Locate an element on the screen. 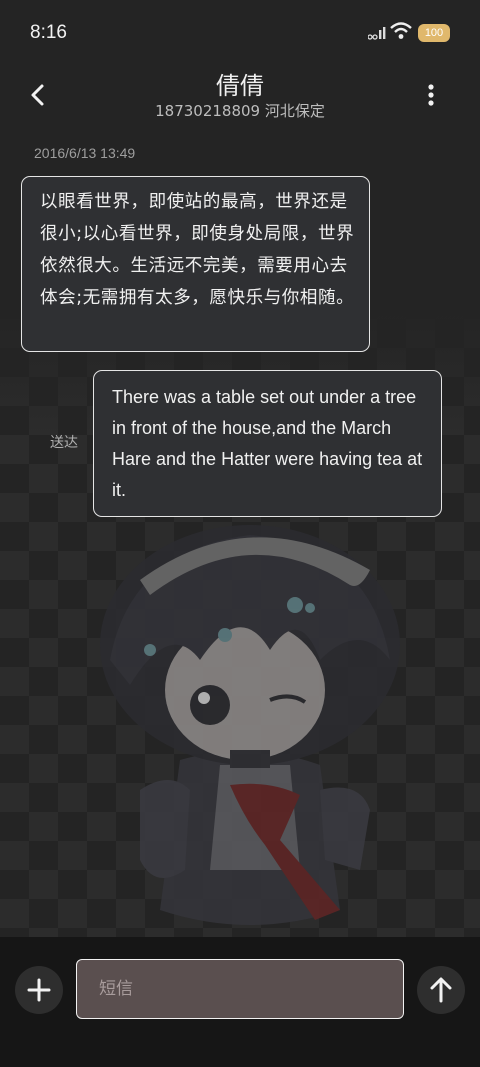 The width and height of the screenshot is (480, 1067). plus-icon is located at coordinates (39, 990).